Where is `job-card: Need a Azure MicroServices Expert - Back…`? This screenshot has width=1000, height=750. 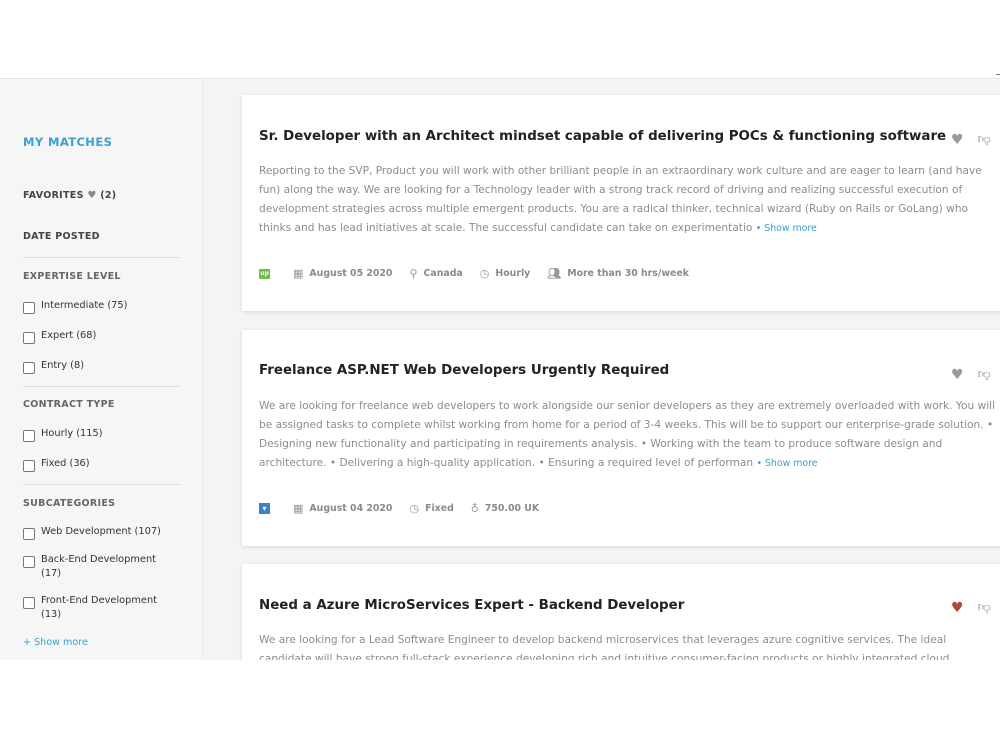 job-card: Need a Azure MicroServices Expert - Back… is located at coordinates (621, 612).